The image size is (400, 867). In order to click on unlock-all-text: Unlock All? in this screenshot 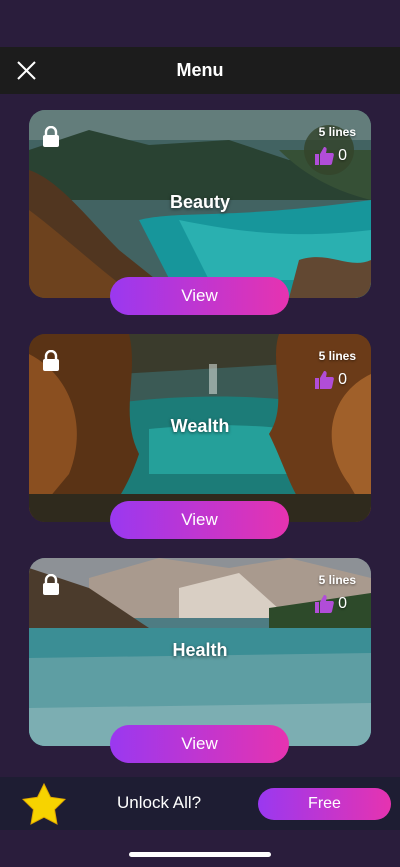, I will do `click(159, 802)`.